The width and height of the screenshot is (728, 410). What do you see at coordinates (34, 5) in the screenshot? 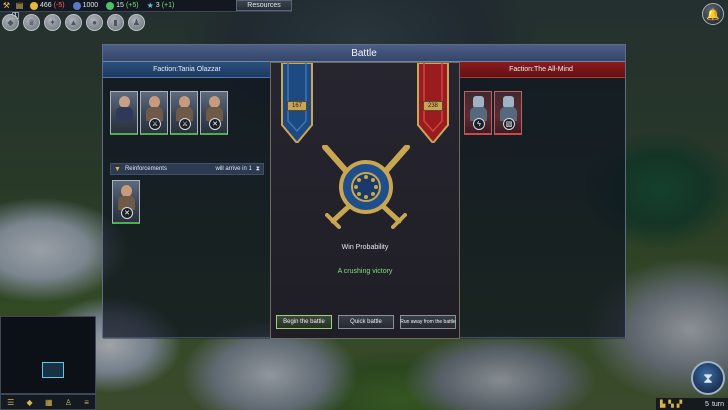
I see `gold-icon` at bounding box center [34, 5].